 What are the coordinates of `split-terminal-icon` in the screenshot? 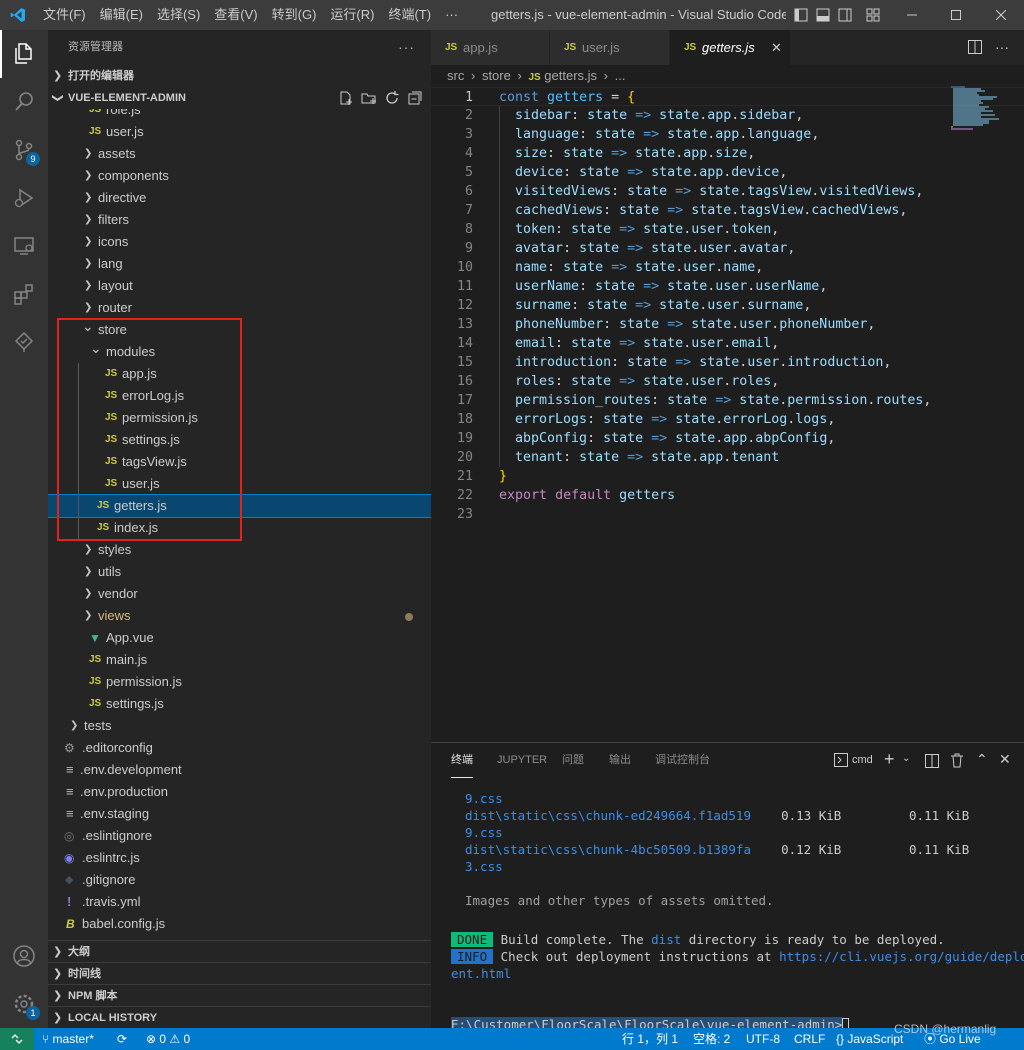 It's located at (932, 762).